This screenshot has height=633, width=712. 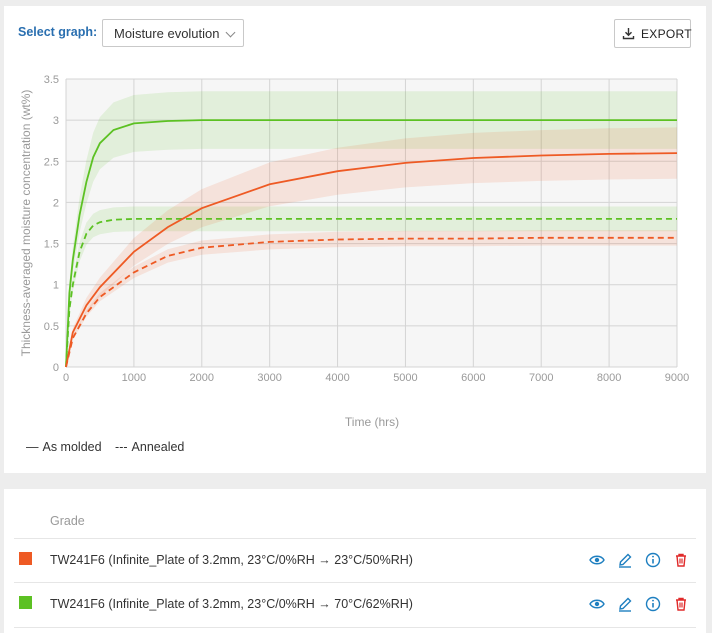 I want to click on y-tick-label: 3.5, so click(x=51, y=80).